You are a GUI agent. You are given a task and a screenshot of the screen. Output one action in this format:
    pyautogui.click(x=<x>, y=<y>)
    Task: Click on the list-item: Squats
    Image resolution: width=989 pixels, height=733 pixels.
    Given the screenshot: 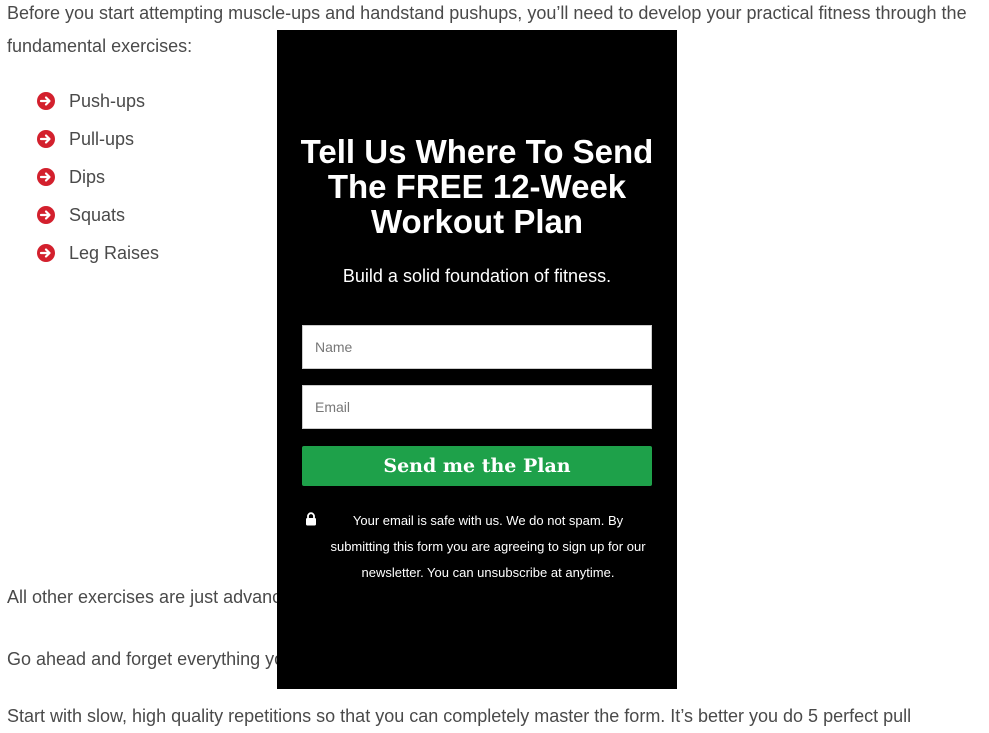 What is the action you would take?
    pyautogui.click(x=98, y=215)
    